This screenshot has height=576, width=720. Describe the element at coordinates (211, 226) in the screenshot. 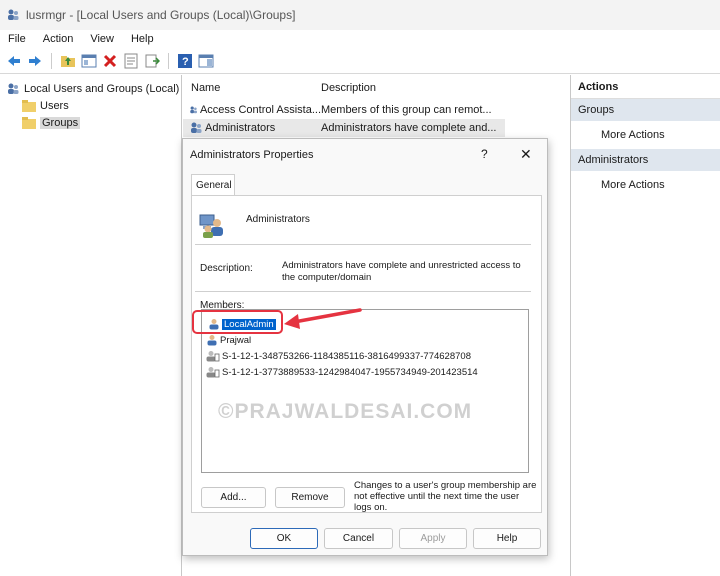

I see `administrators-group-icon` at that location.